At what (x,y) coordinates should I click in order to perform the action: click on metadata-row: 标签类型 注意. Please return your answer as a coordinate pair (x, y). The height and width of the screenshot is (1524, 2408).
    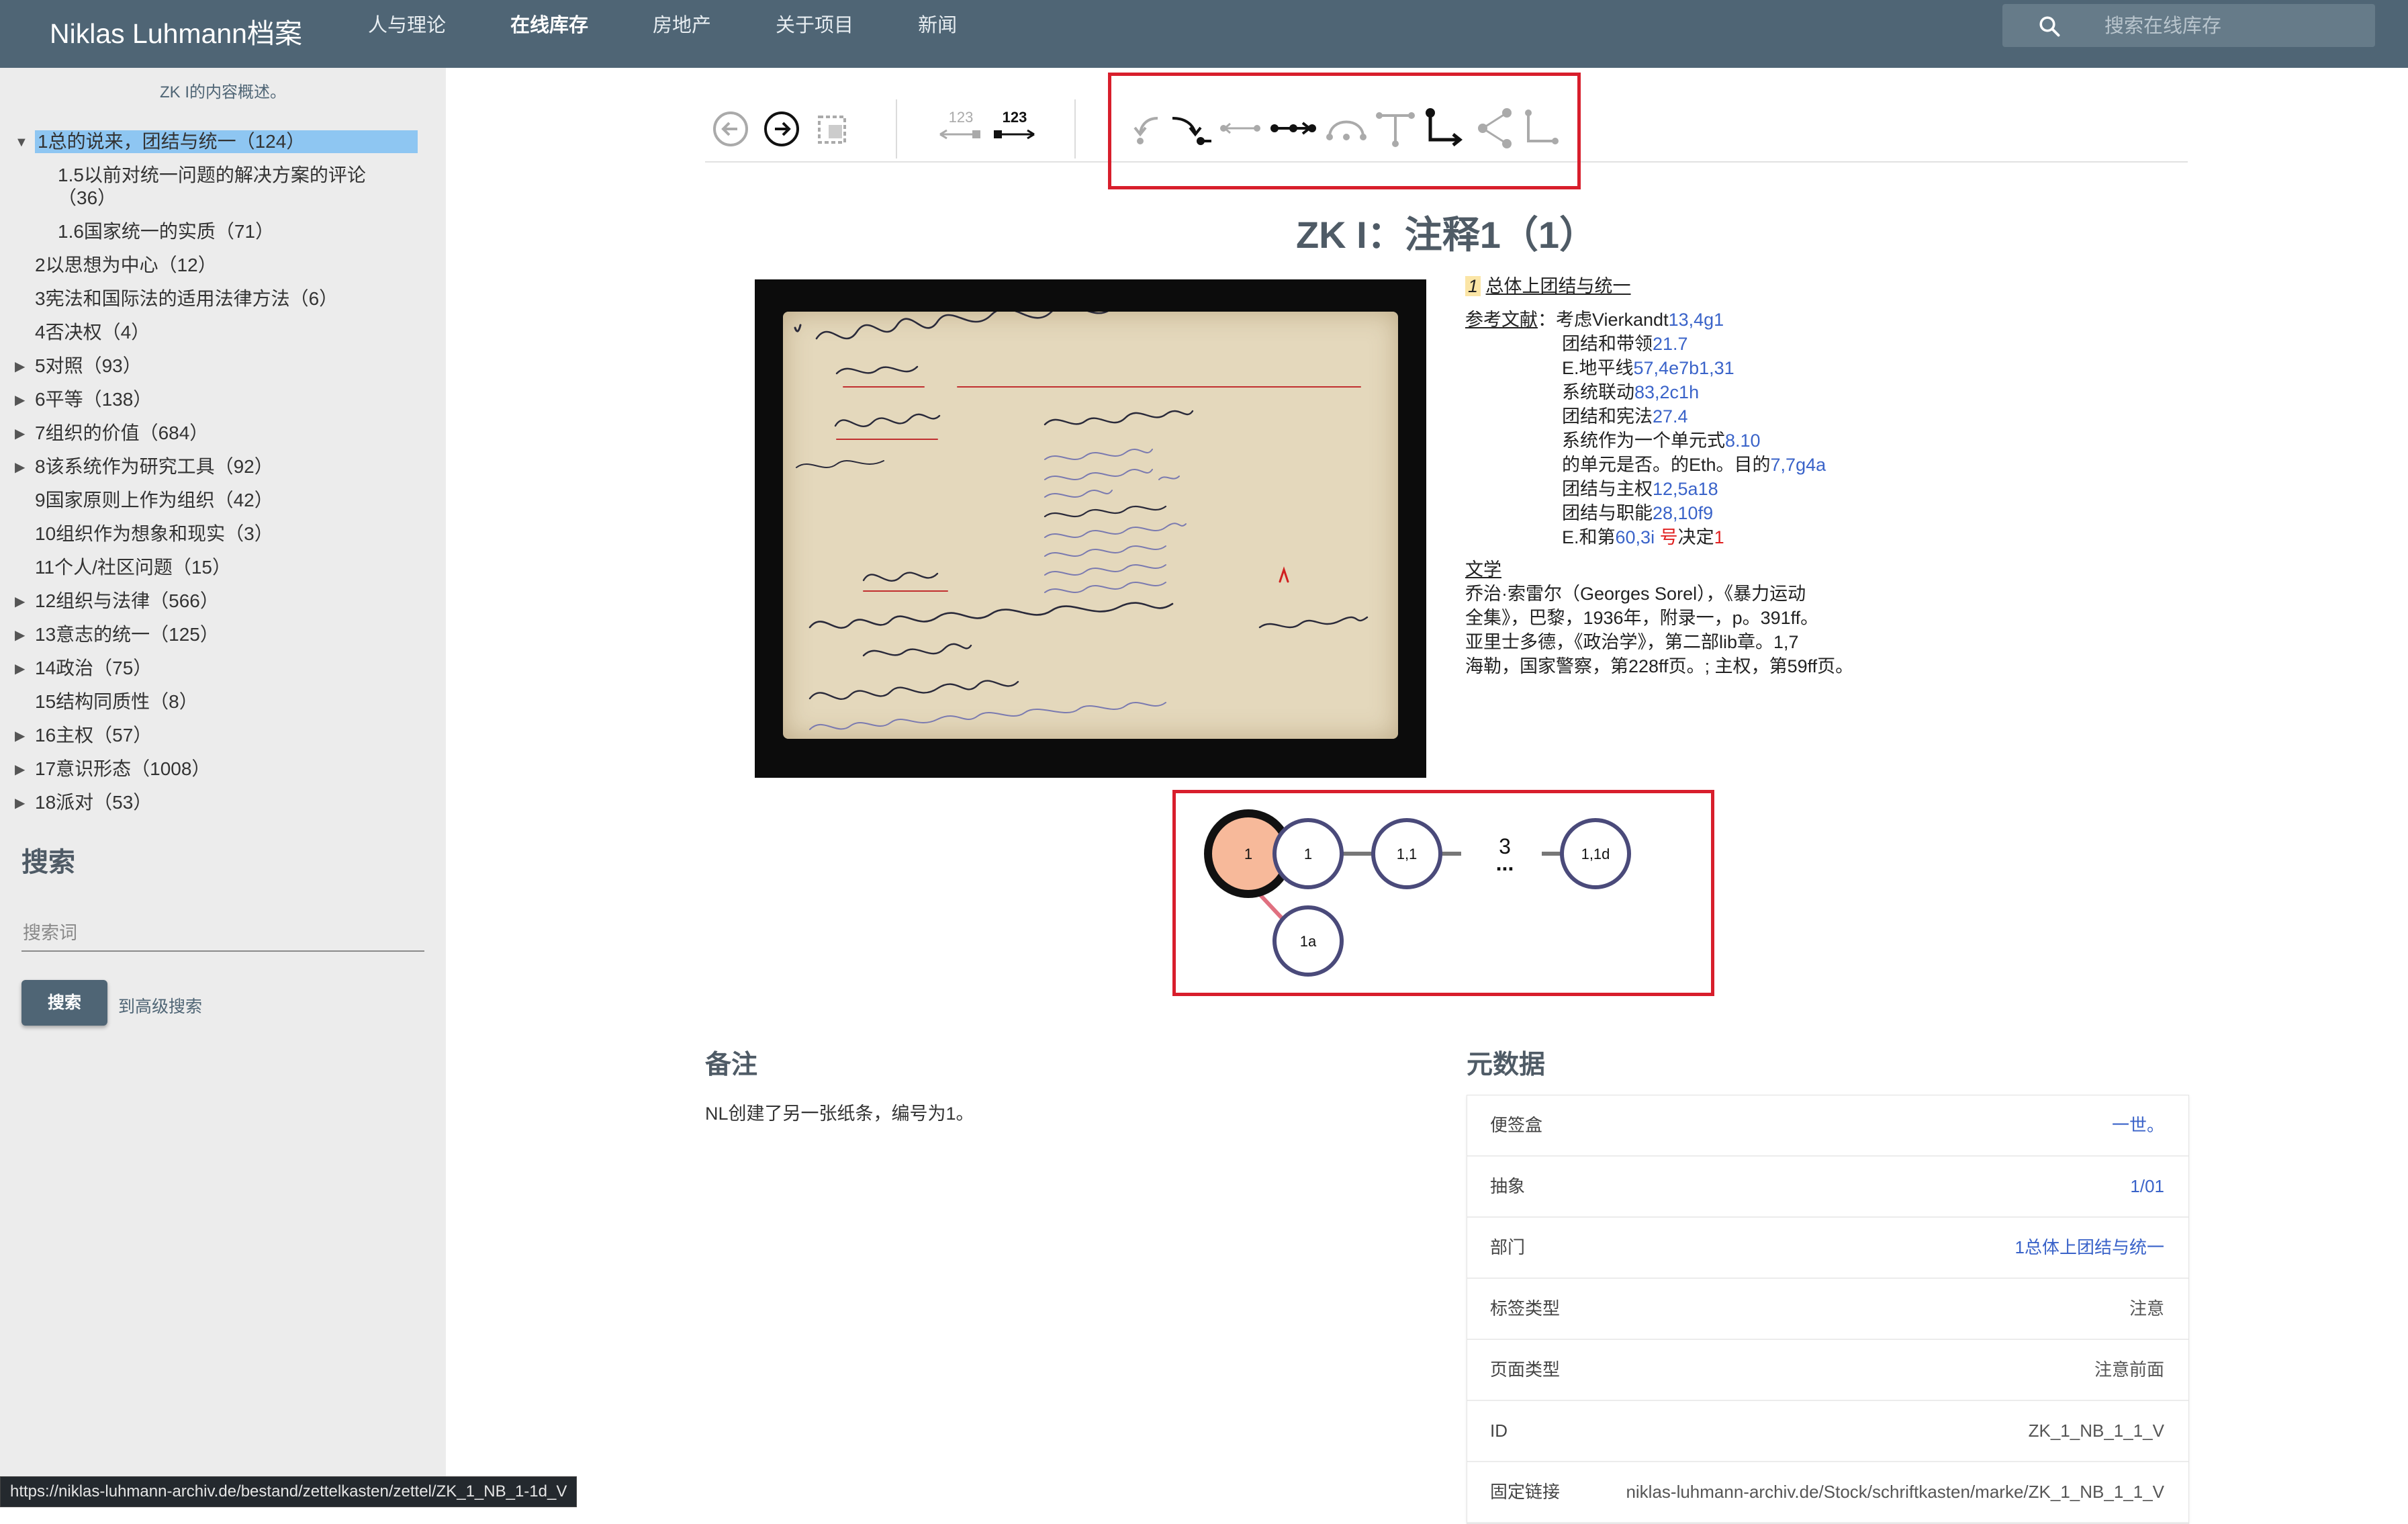
    Looking at the image, I should click on (1828, 1310).